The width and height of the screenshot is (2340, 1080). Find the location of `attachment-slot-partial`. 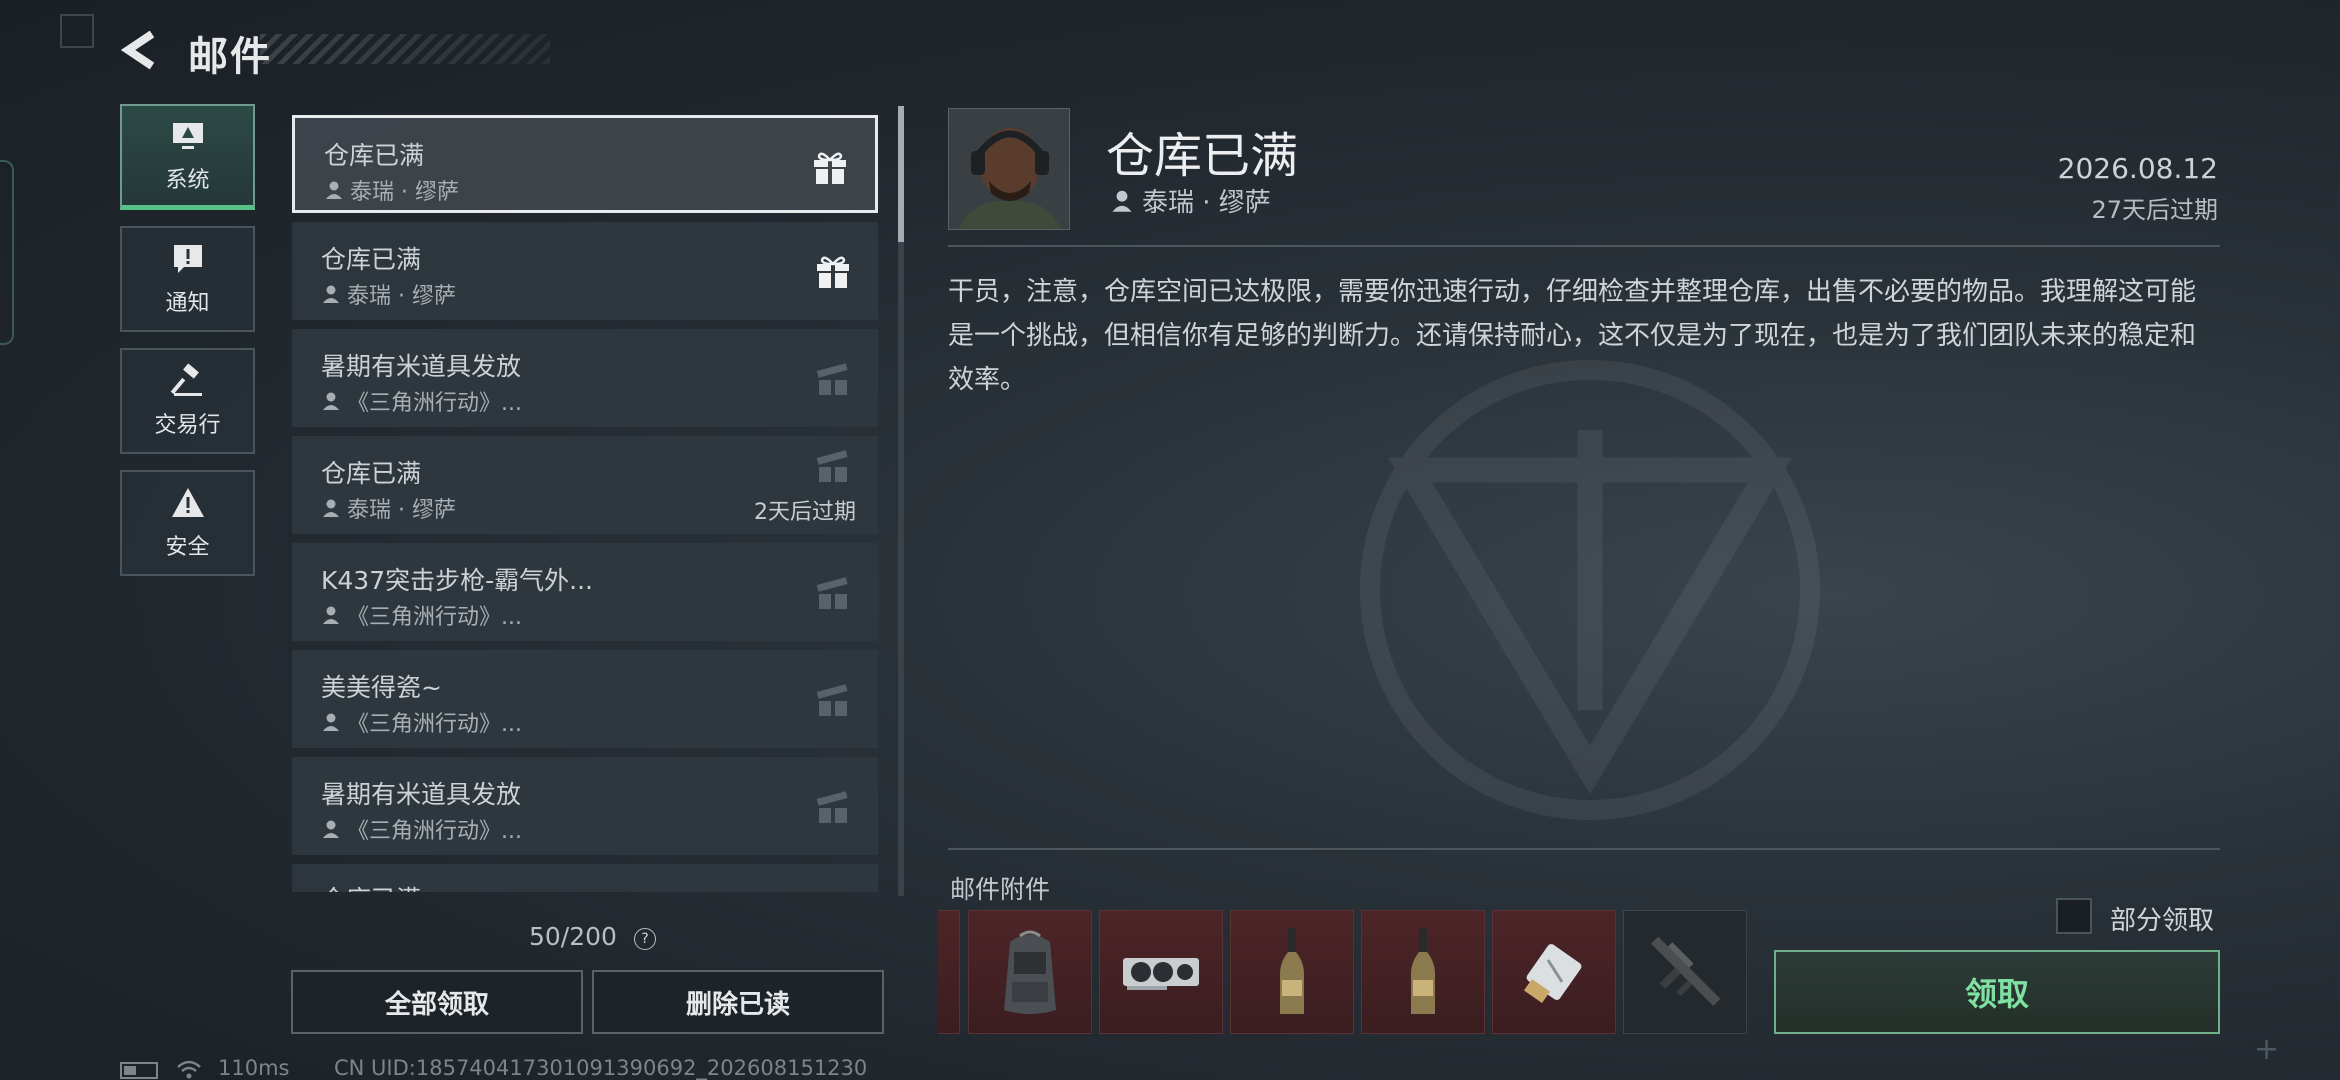

attachment-slot-partial is located at coordinates (949, 972).